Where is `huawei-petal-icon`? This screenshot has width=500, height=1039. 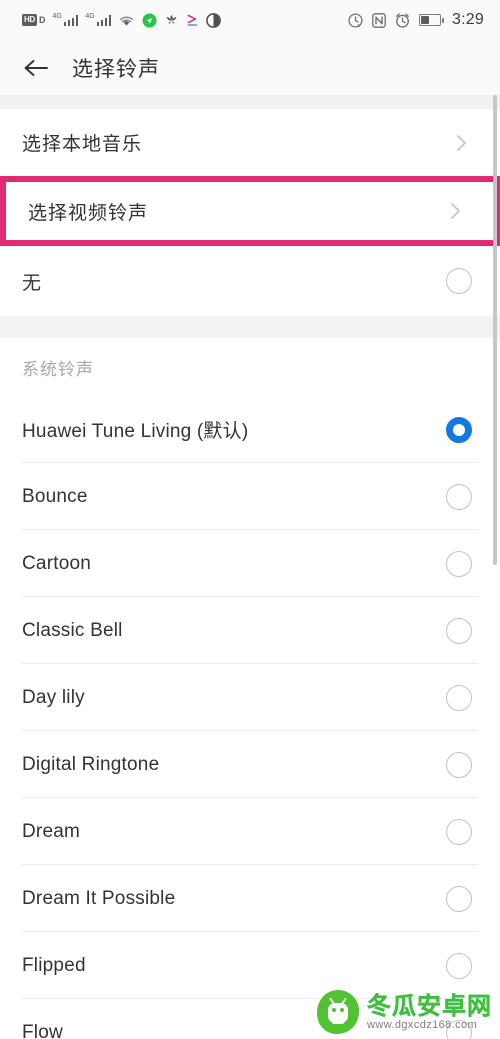 huawei-petal-icon is located at coordinates (171, 19).